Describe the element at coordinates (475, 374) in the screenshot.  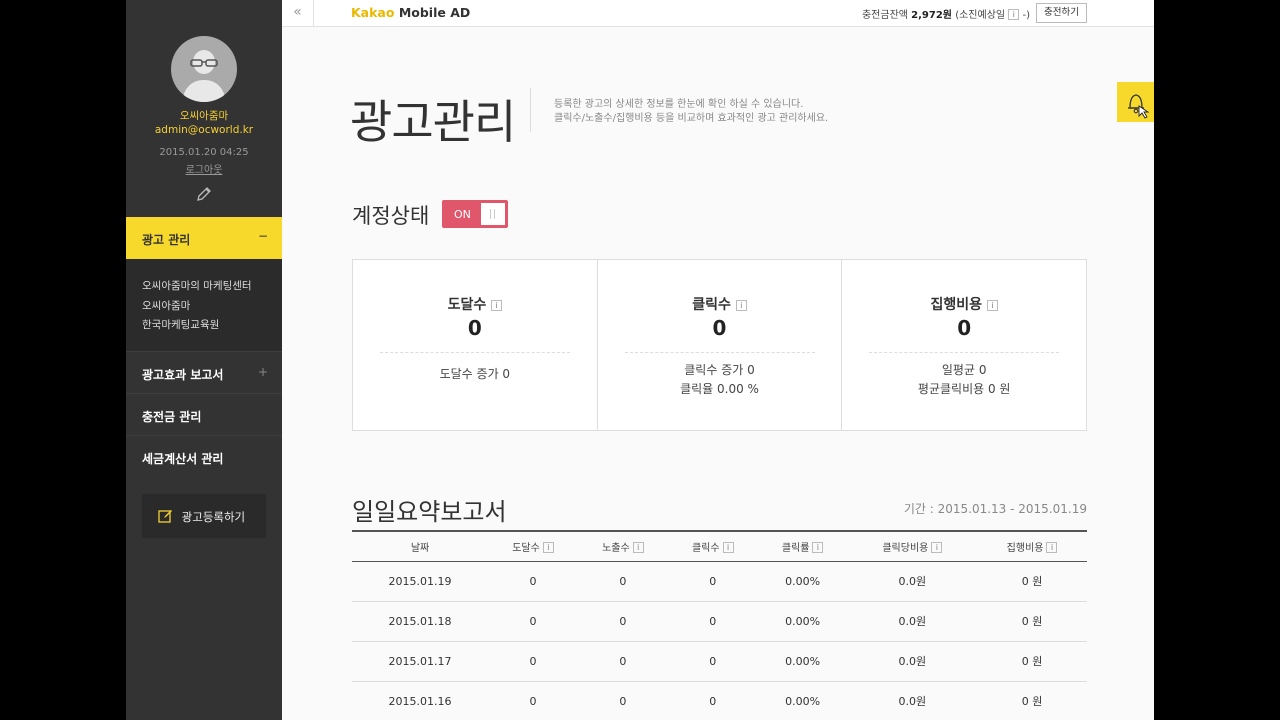
I see `stat-sub: 도달수 증가 0` at that location.